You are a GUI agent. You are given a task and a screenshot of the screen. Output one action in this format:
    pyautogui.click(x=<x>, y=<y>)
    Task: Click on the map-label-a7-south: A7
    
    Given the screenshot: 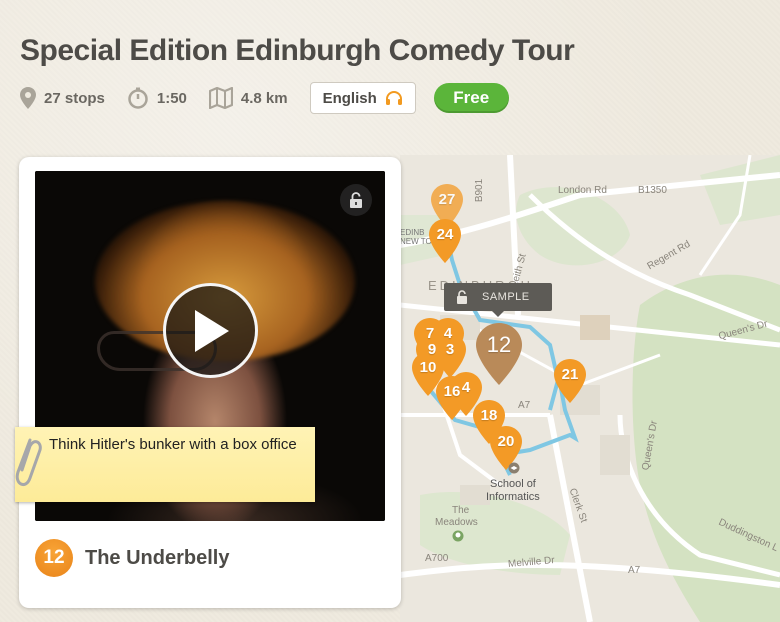 What is the action you would take?
    pyautogui.click(x=634, y=570)
    